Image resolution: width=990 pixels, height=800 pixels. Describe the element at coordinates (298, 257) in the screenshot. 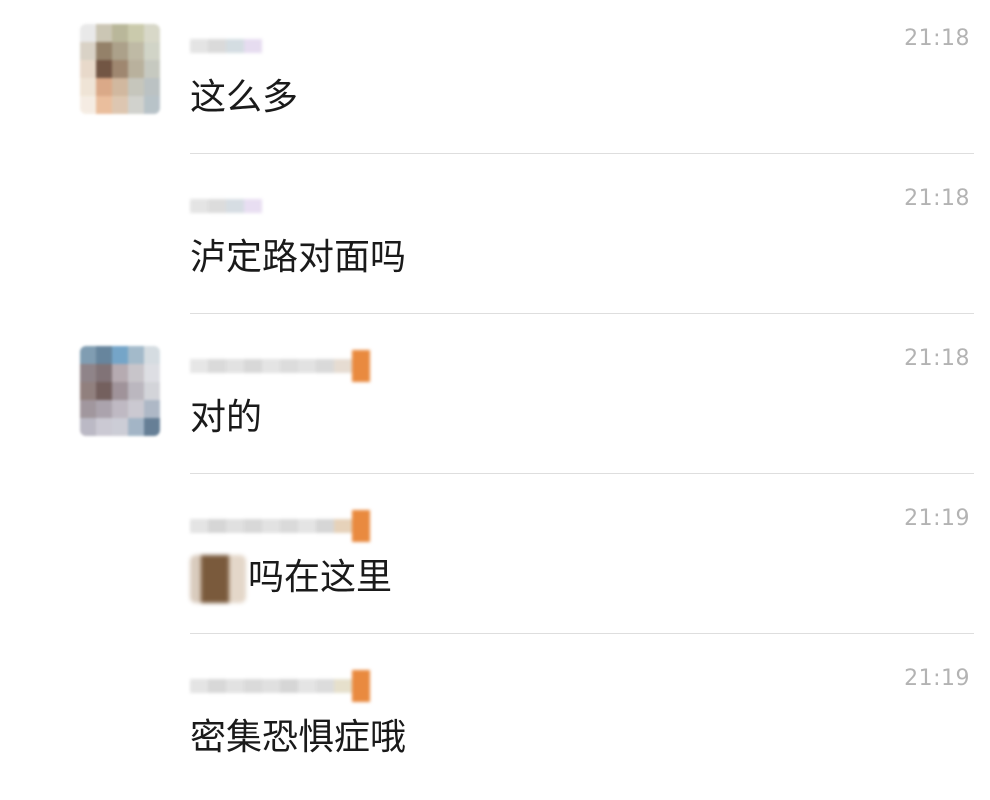

I see `message-text: 泸定路对面吗` at that location.